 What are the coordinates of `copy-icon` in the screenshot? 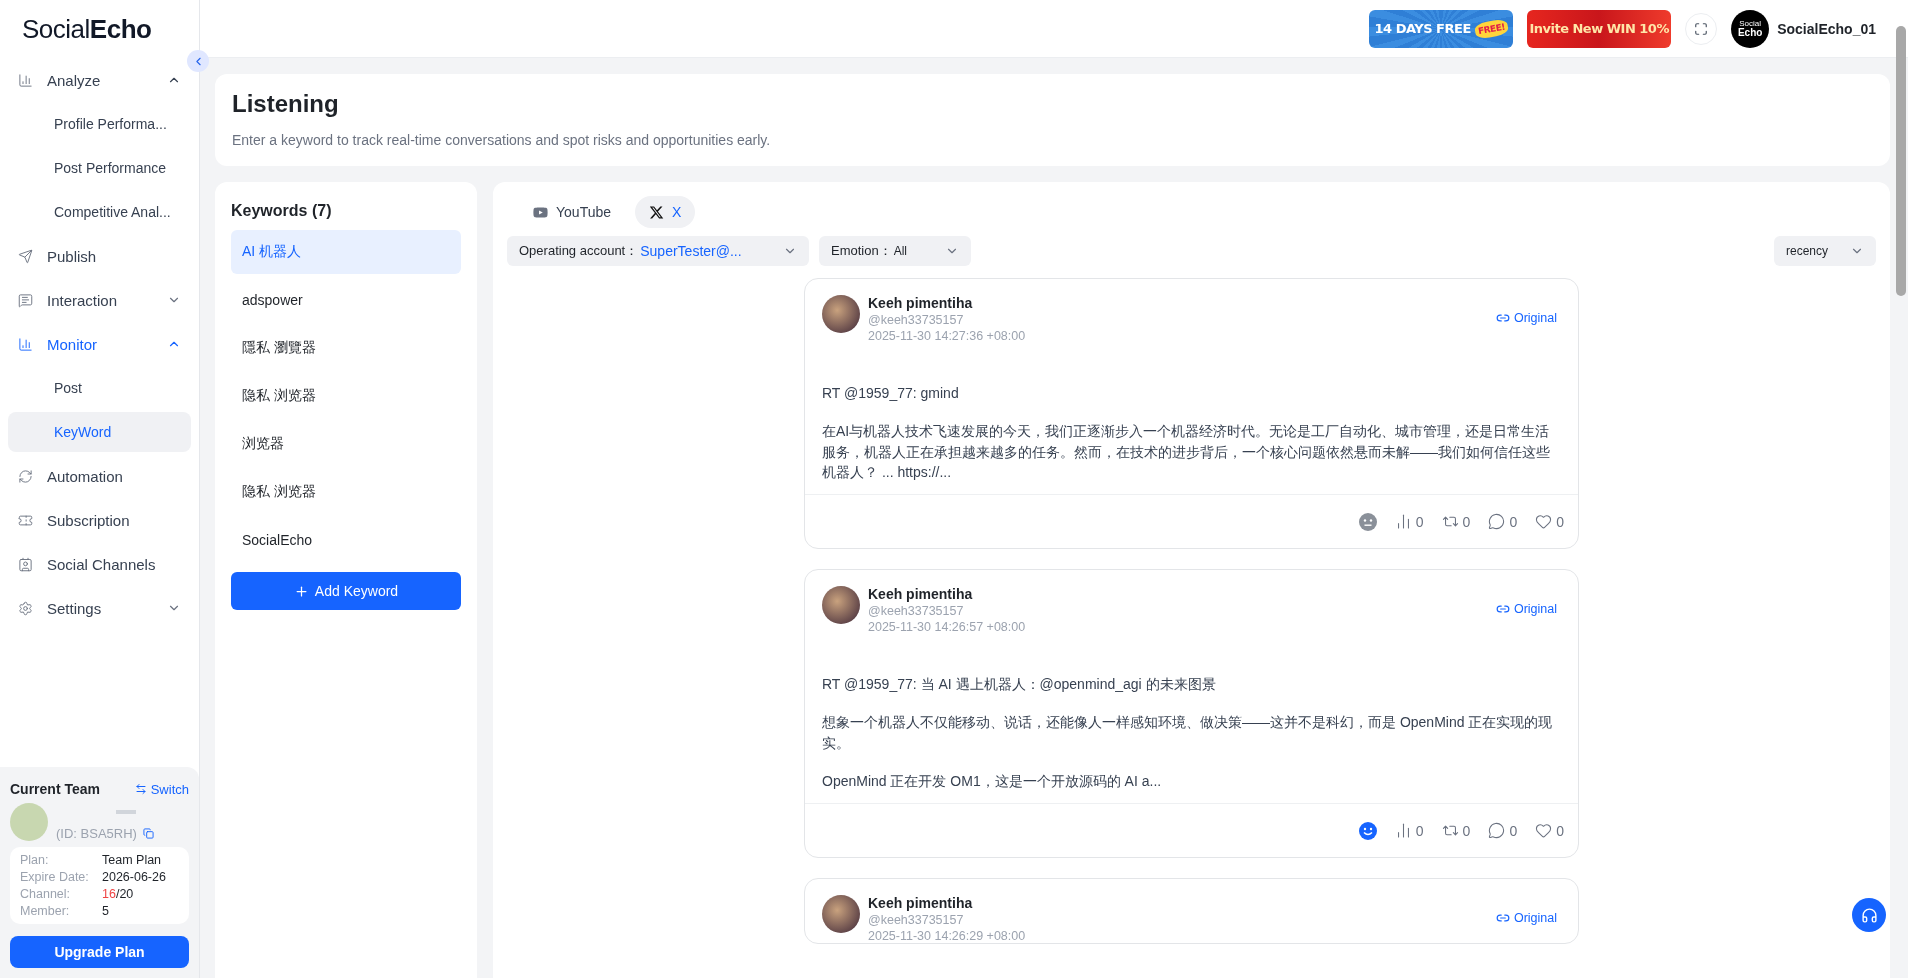 It's located at (148, 833).